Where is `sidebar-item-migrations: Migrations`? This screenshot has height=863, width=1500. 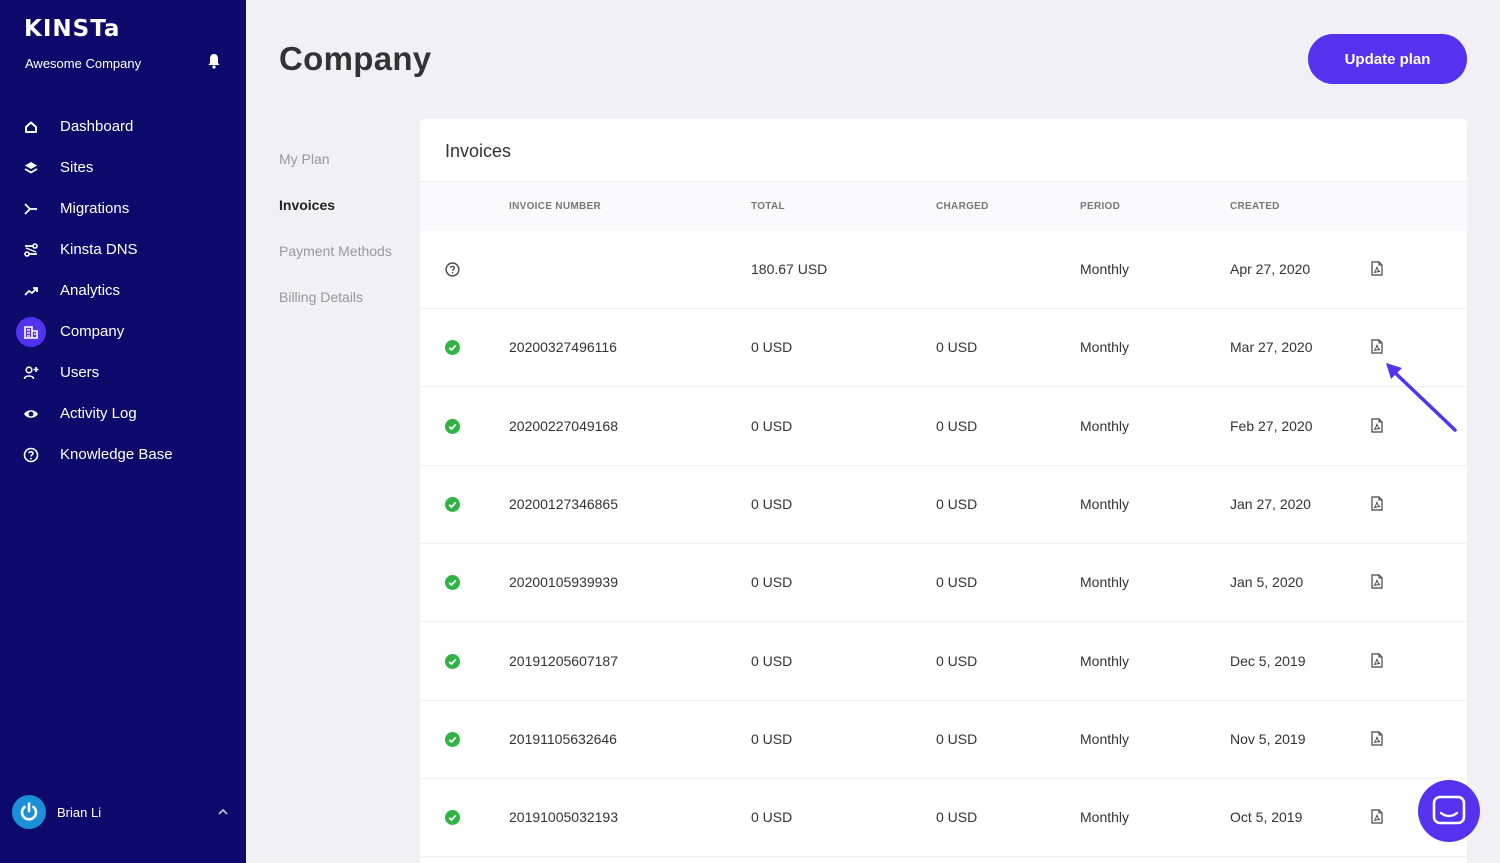 sidebar-item-migrations: Migrations is located at coordinates (123, 208).